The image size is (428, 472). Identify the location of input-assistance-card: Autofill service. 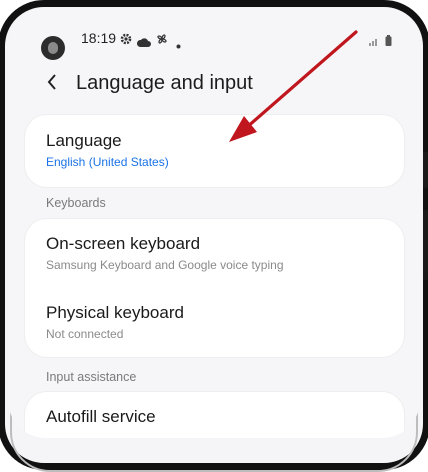
(214, 415).